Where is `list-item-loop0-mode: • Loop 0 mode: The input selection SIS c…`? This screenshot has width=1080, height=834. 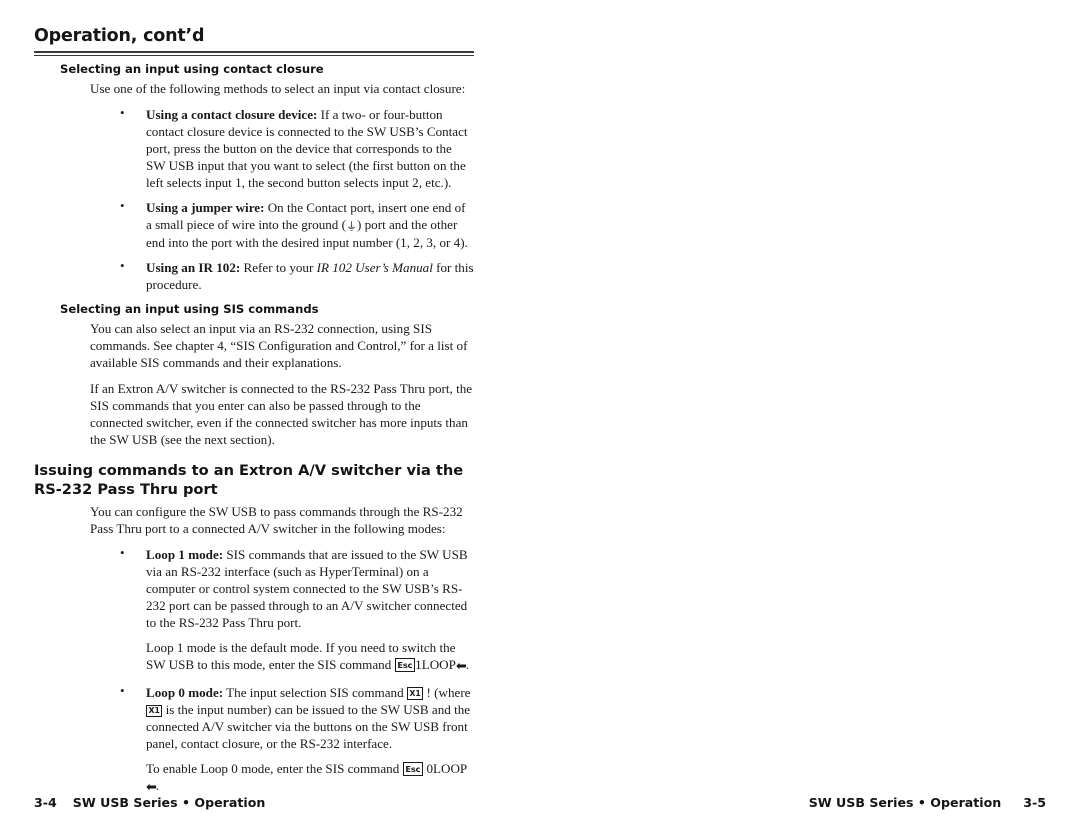 list-item-loop0-mode: • Loop 0 mode: The input selection SIS c… is located at coordinates (254, 740).